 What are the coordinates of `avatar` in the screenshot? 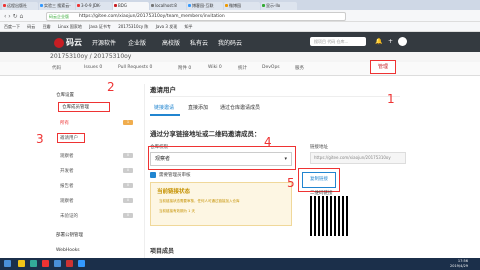 It's located at (402, 41).